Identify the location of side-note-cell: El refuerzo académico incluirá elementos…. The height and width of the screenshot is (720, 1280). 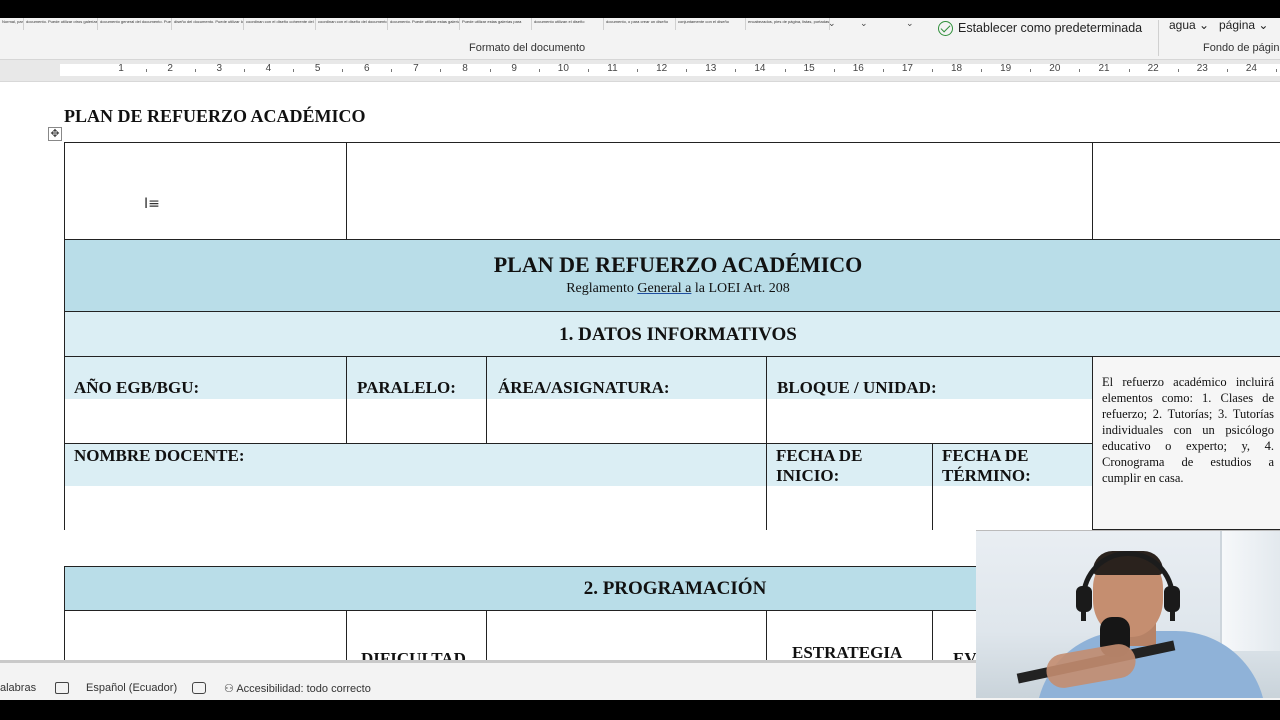
(1186, 443).